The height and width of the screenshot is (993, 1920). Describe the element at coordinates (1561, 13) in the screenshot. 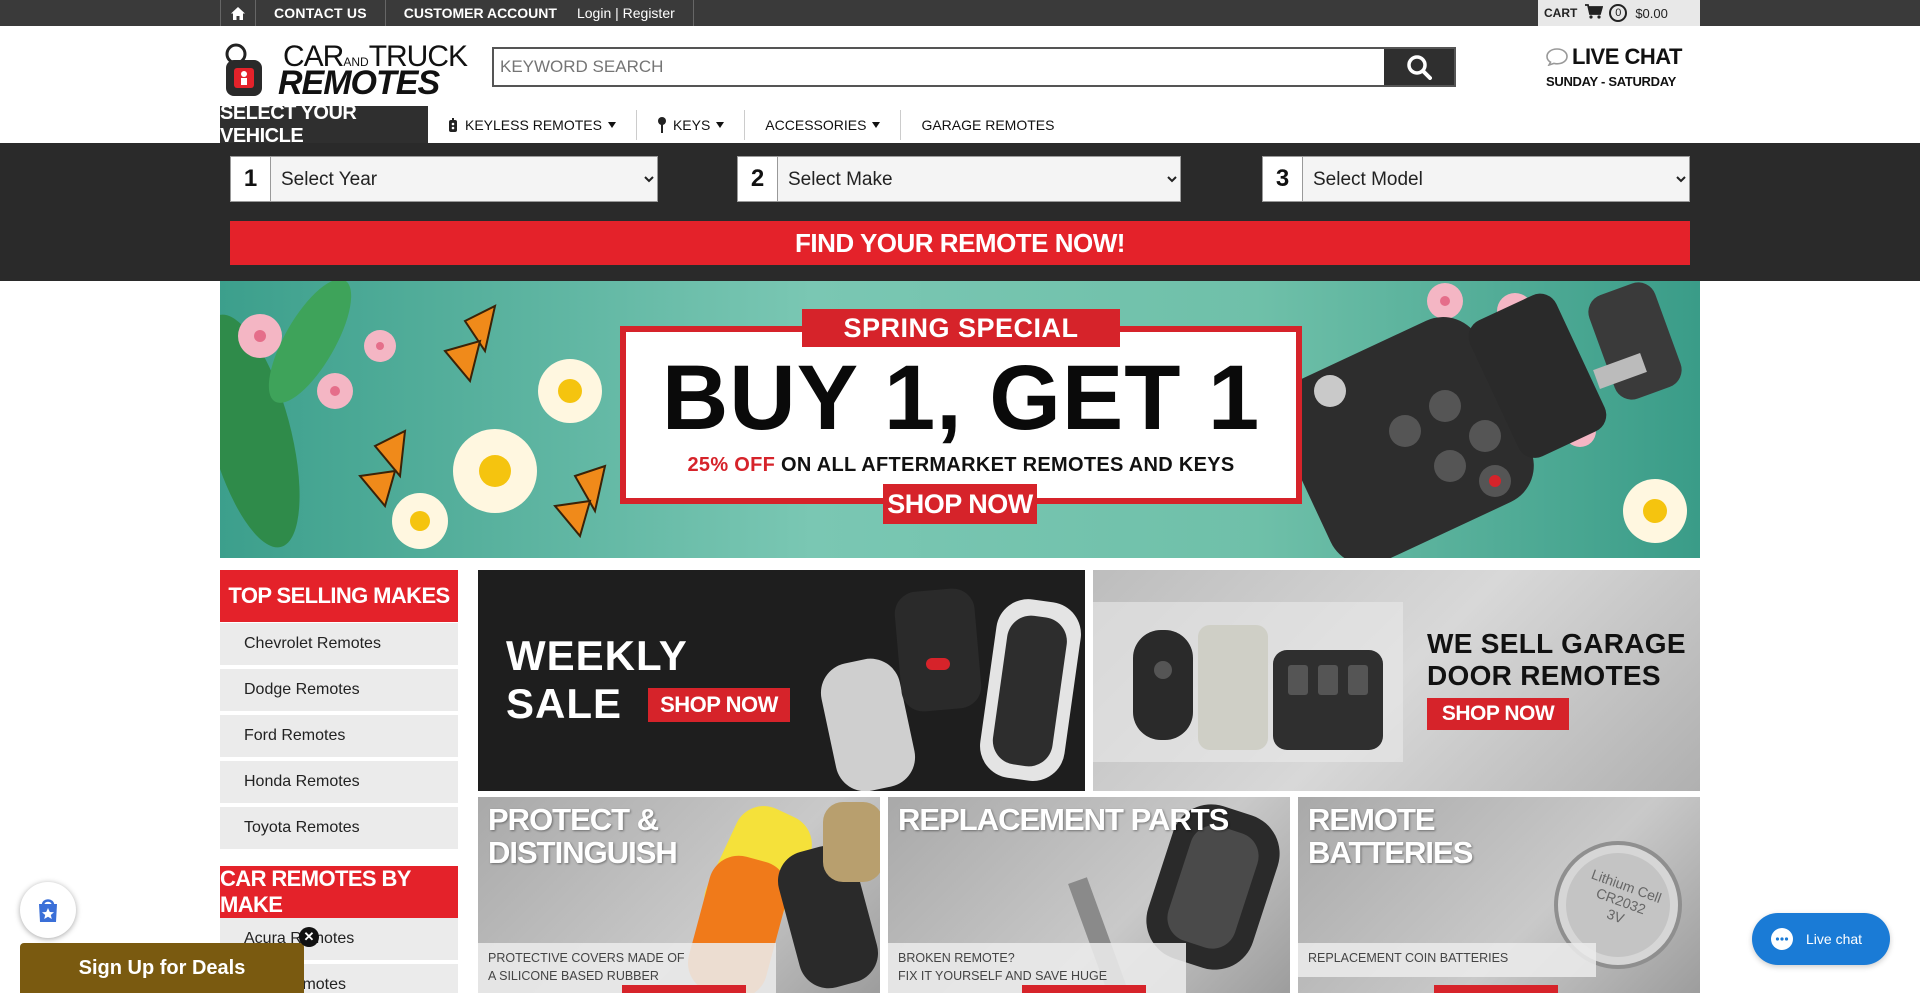

I see `cart-label: CART` at that location.